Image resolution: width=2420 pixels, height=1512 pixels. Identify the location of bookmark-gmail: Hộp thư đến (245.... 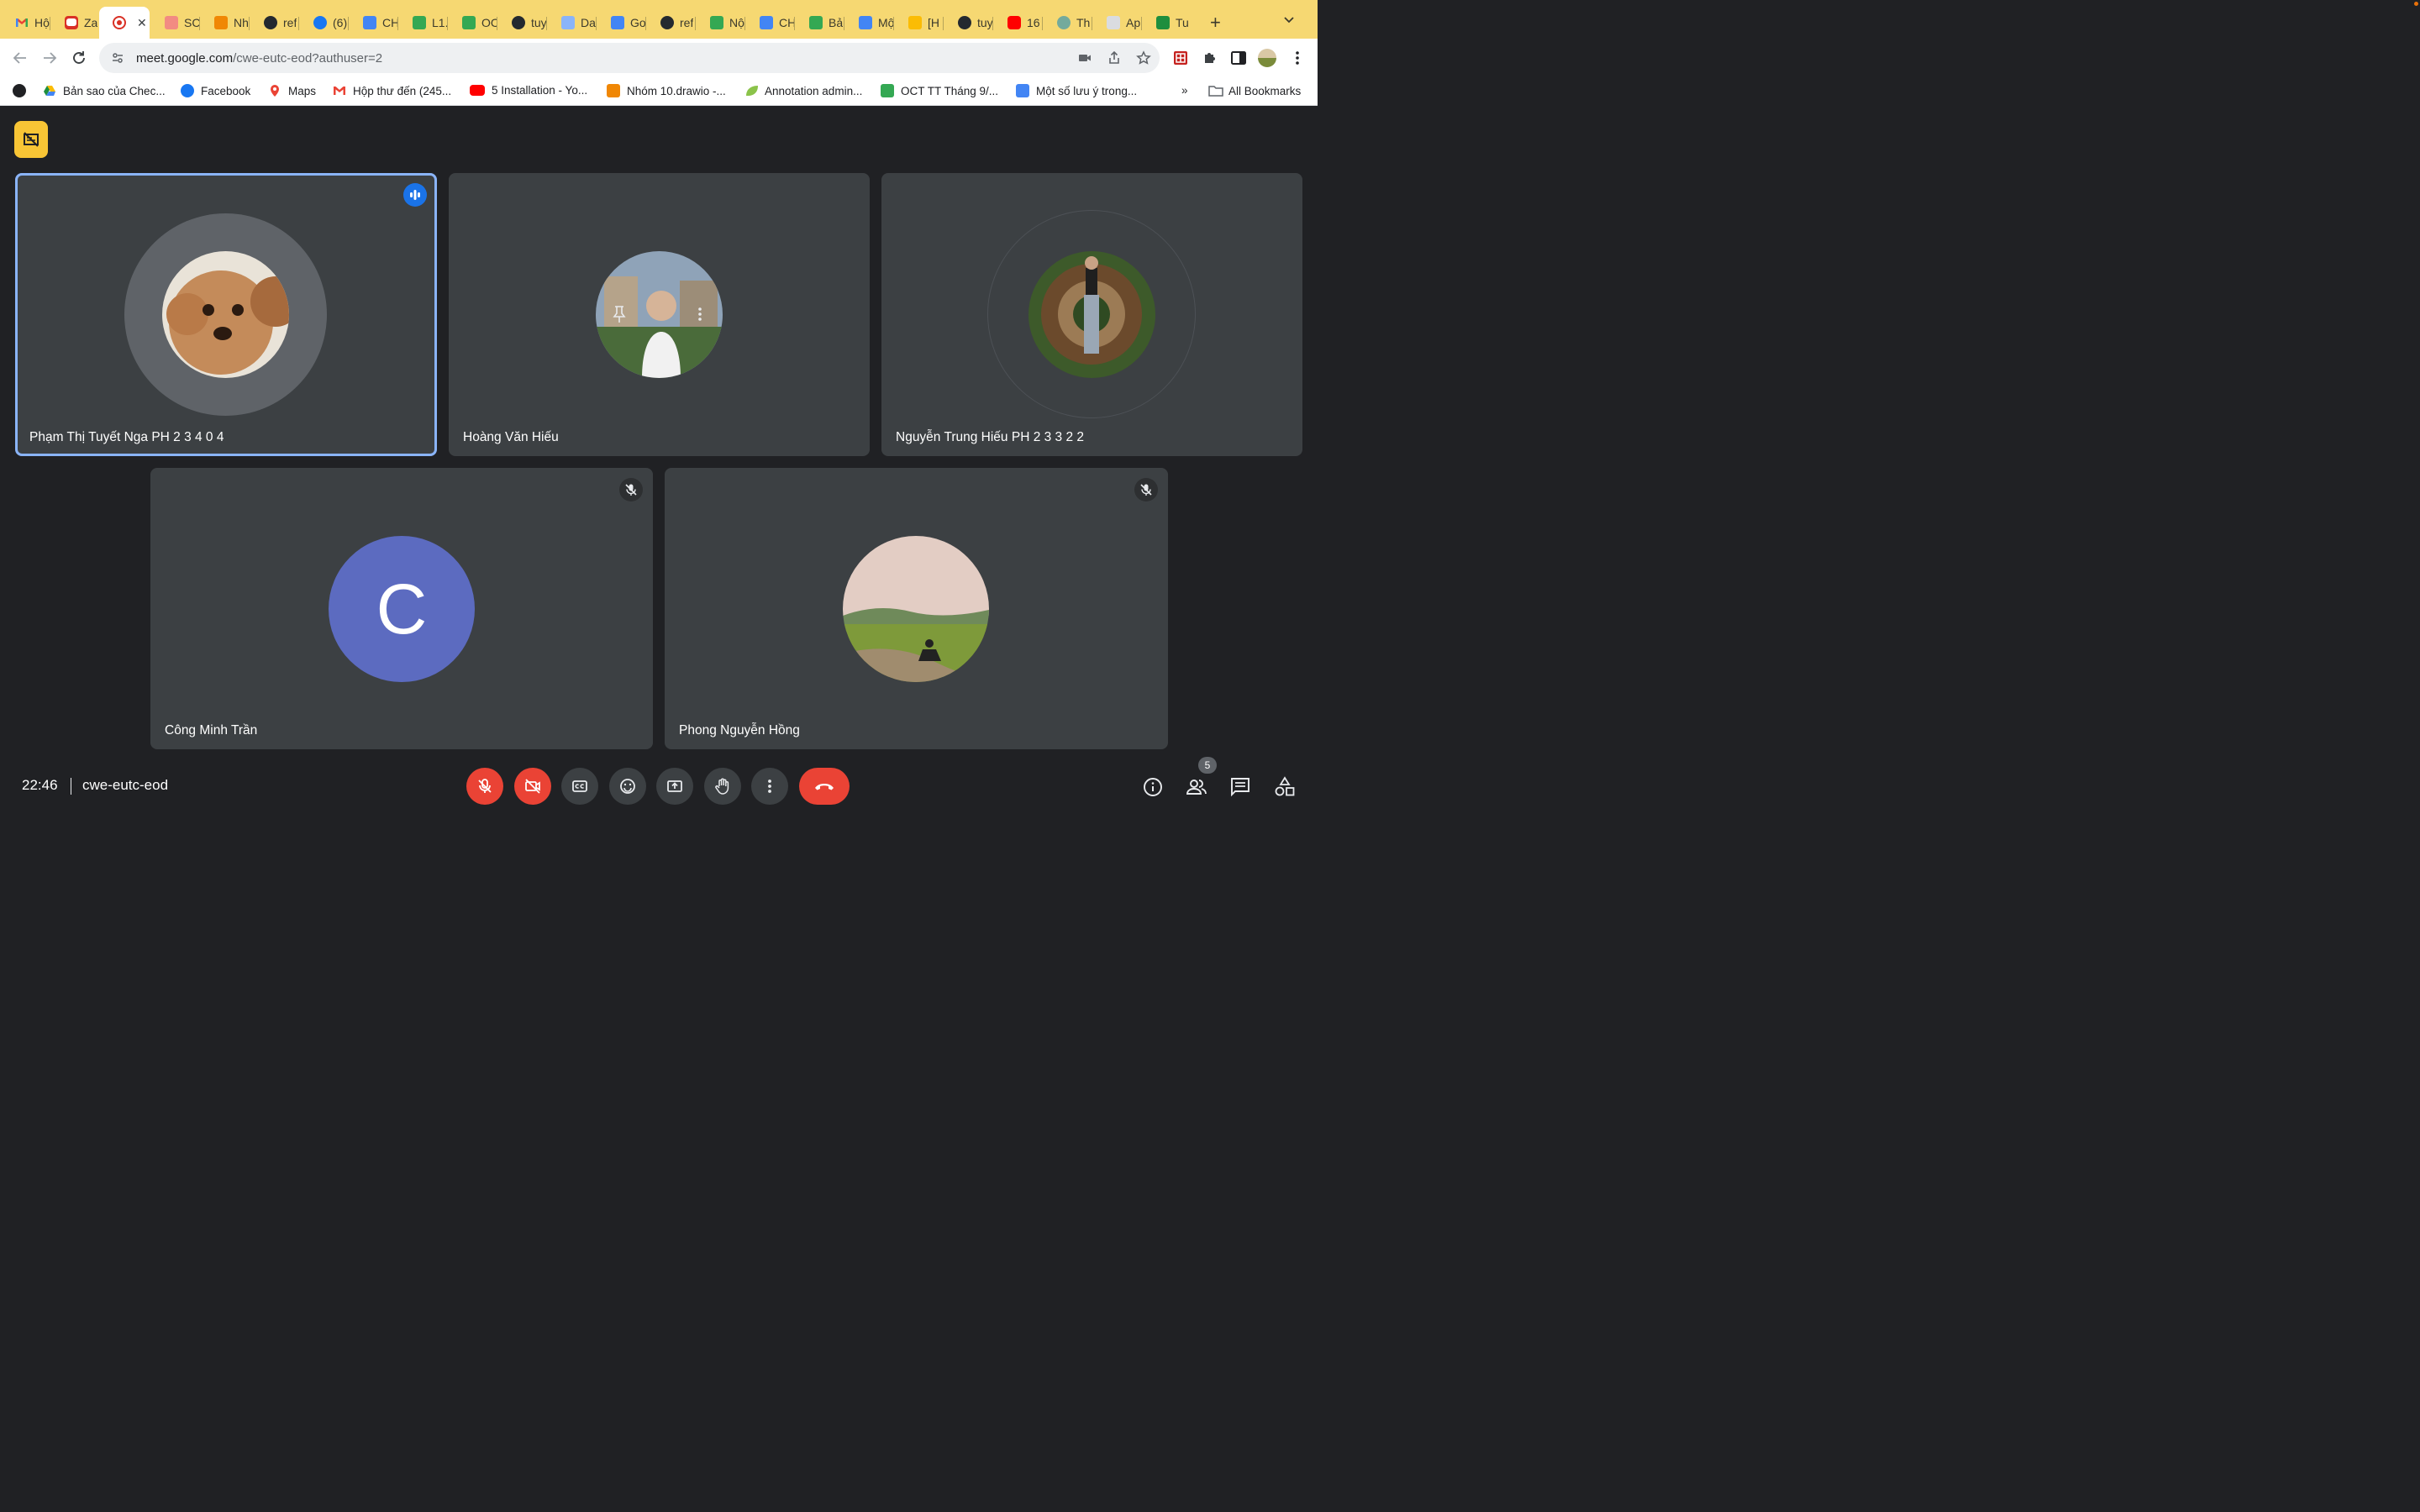
(392, 90).